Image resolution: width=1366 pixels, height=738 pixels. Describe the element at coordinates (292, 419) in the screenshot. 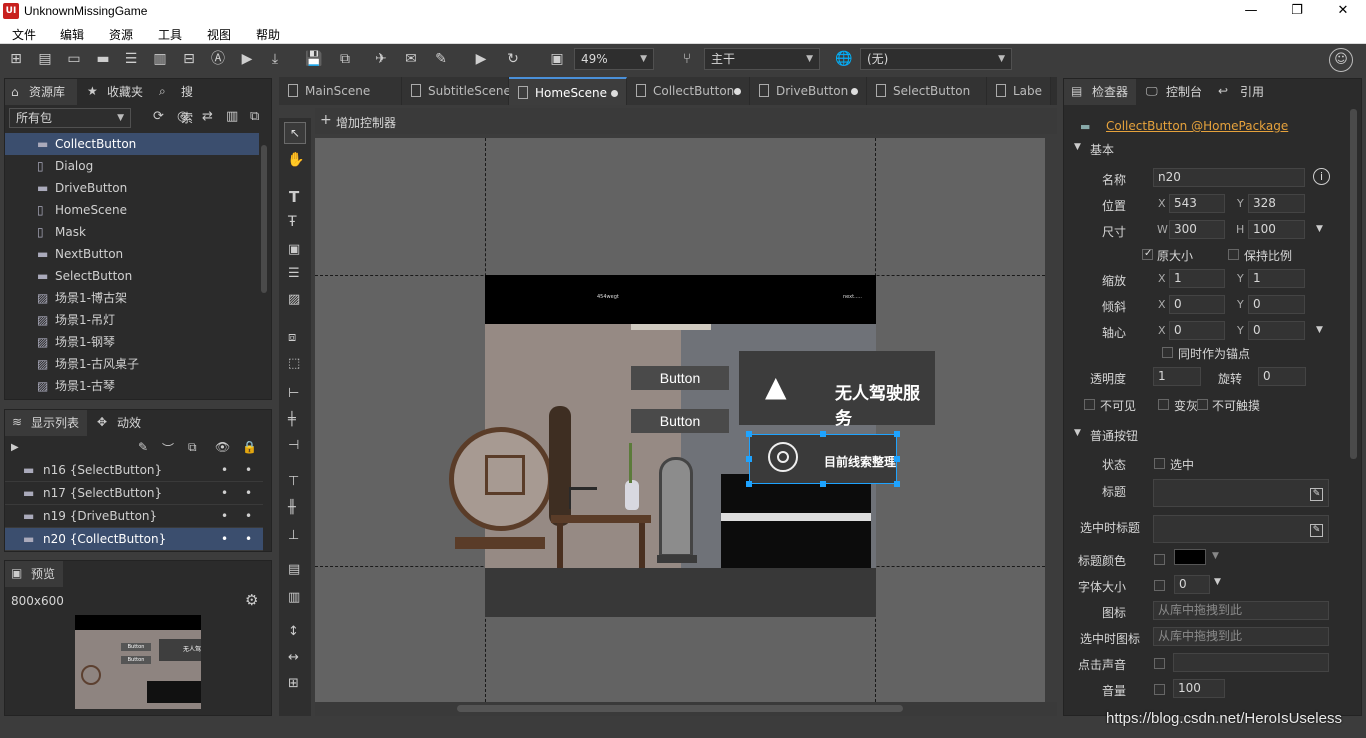

I see `align-center-icon: ╪` at that location.